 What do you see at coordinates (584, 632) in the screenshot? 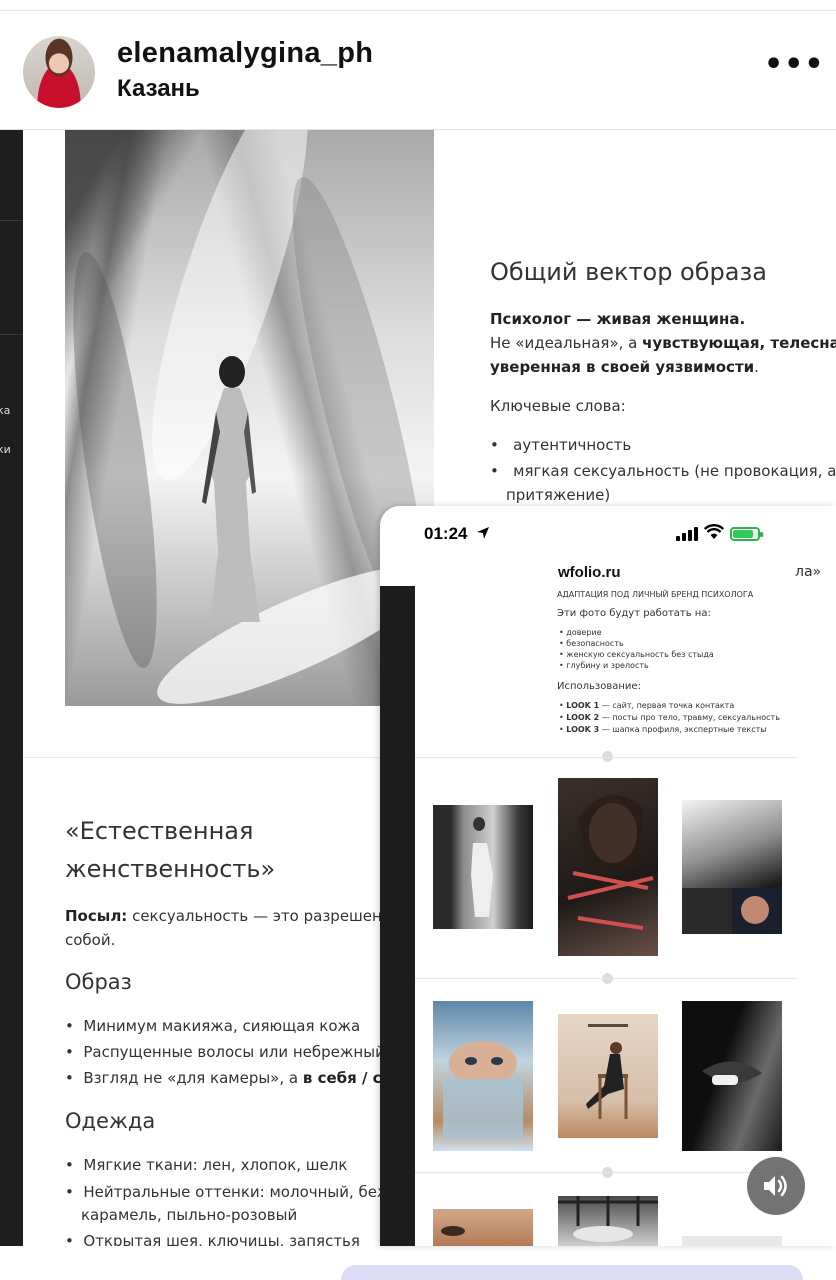
I see `card-works-item-text: доверие` at bounding box center [584, 632].